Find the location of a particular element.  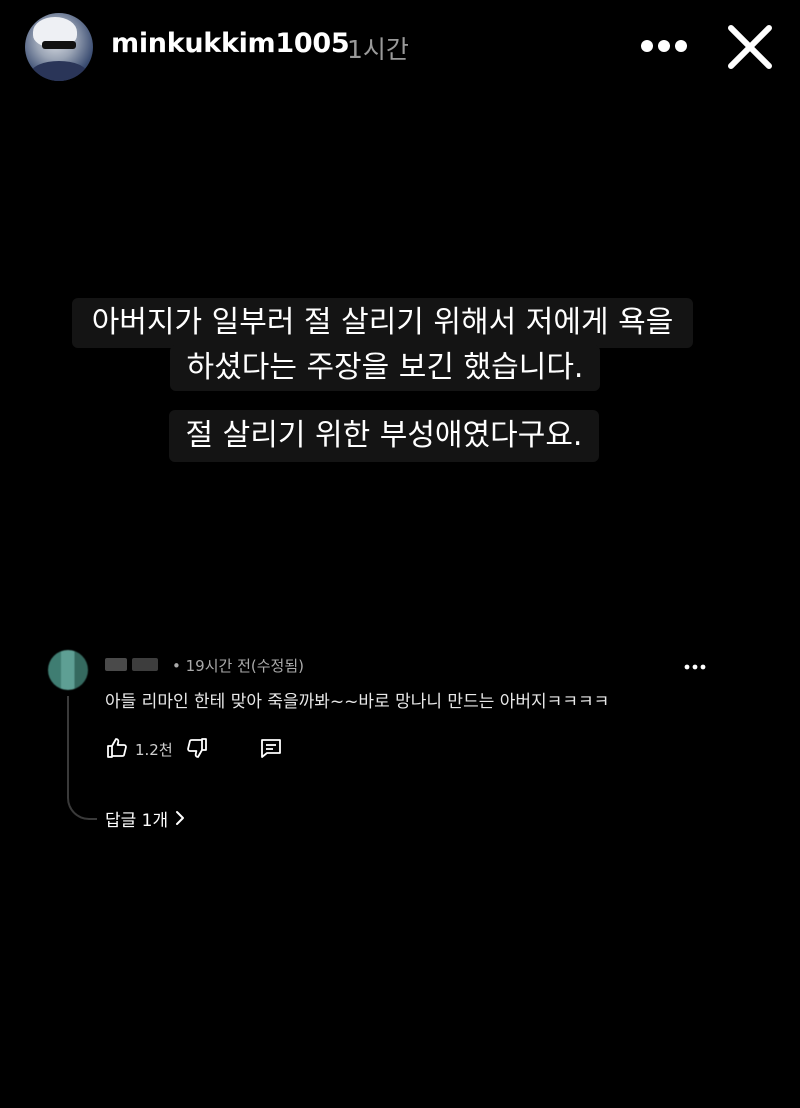

close-button is located at coordinates (750, 47).